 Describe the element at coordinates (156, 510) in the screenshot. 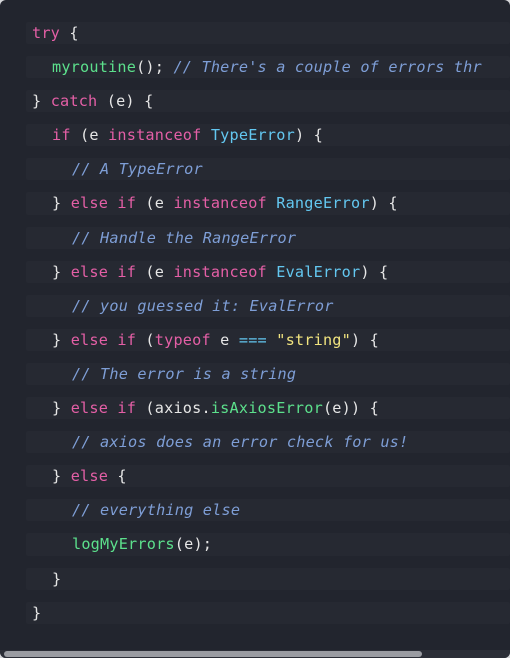

I see `comment: // everything else` at that location.